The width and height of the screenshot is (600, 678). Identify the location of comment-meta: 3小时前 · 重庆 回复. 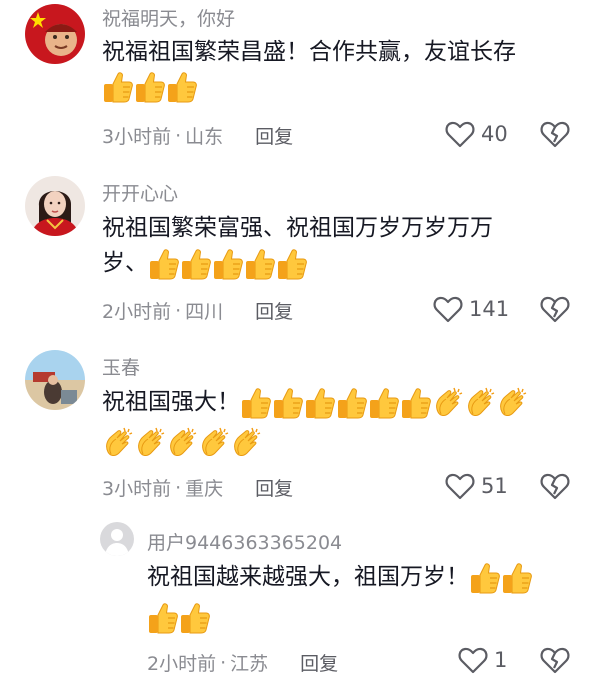
(197, 487).